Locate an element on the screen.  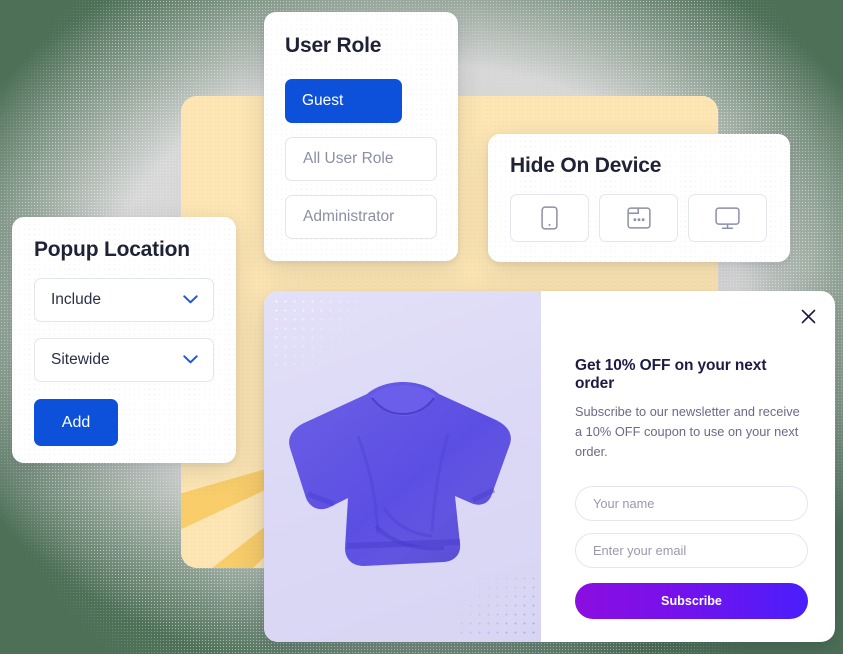
user-role-option-label: Guest is located at coordinates (323, 100).